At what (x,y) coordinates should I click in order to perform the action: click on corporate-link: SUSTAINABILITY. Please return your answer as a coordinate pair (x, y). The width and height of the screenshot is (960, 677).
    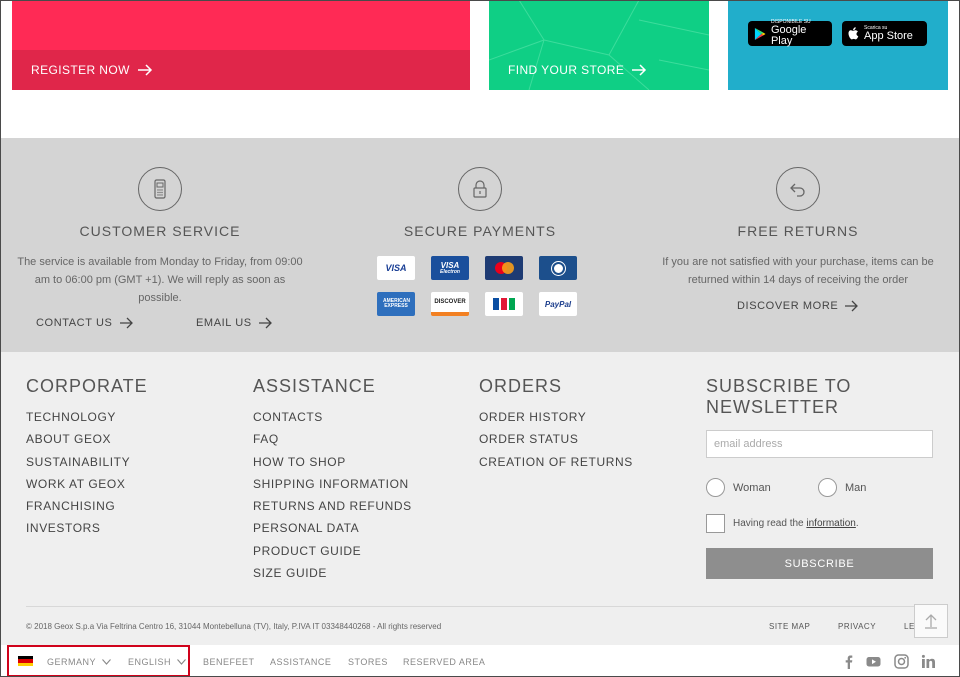
    Looking at the image, I should click on (87, 462).